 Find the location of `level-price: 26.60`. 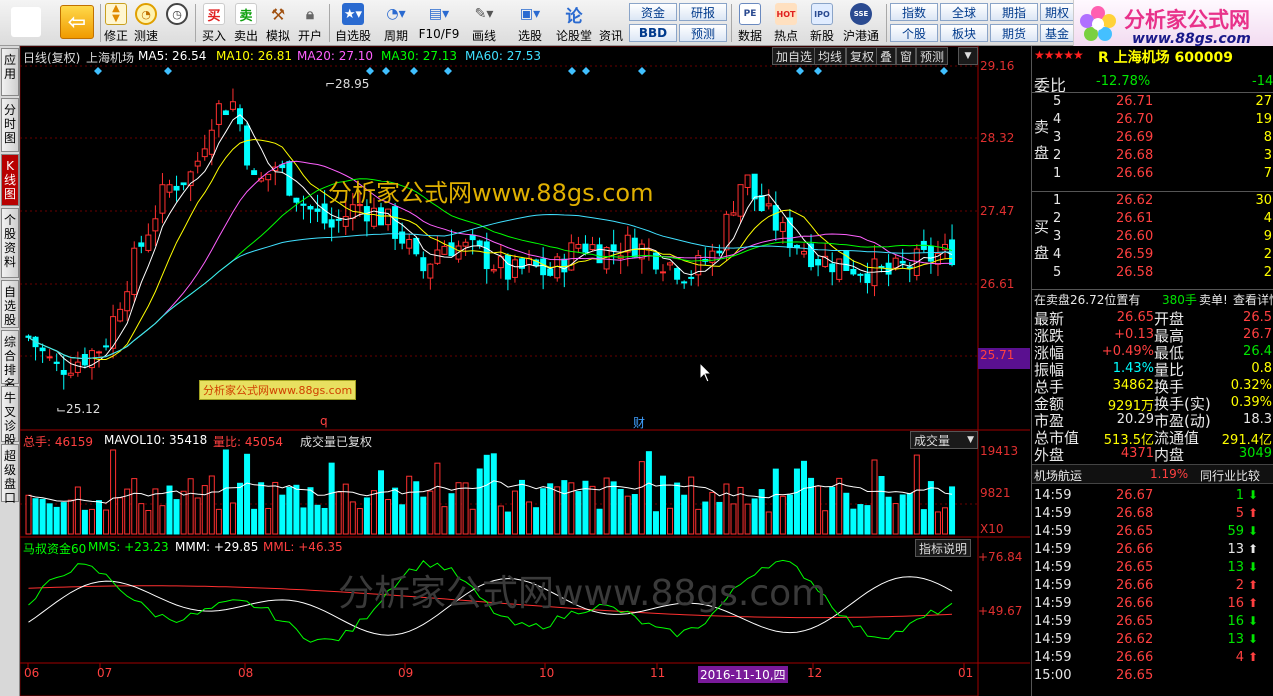

level-price: 26.60 is located at coordinates (1135, 236).